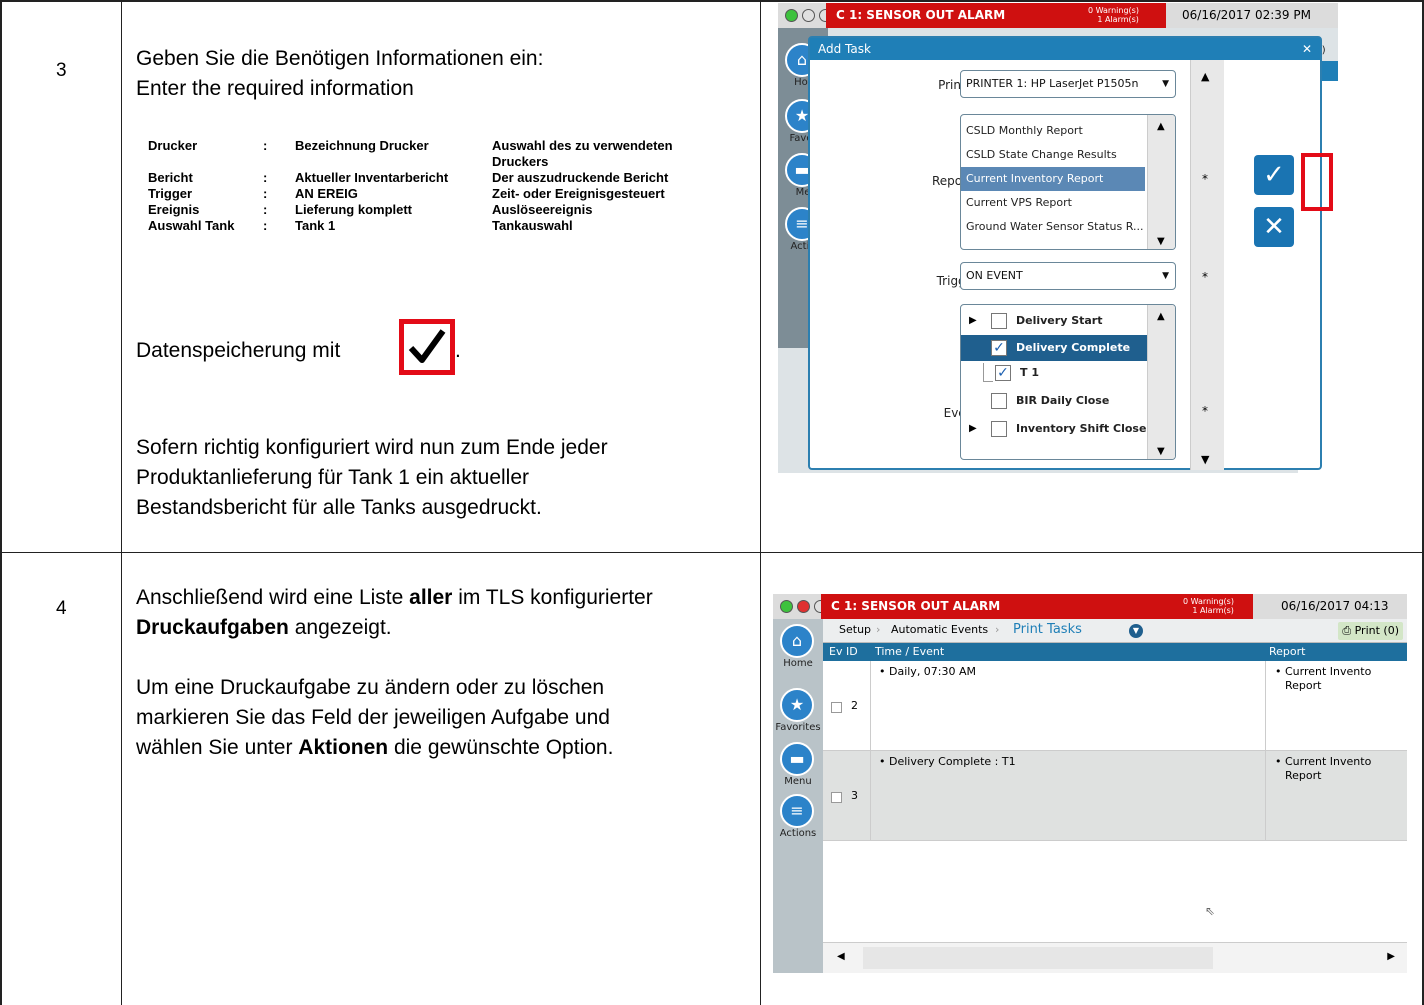 The image size is (1424, 1005). Describe the element at coordinates (1161, 182) in the screenshot. I see `list-scrollbar: ▲ ▼` at that location.